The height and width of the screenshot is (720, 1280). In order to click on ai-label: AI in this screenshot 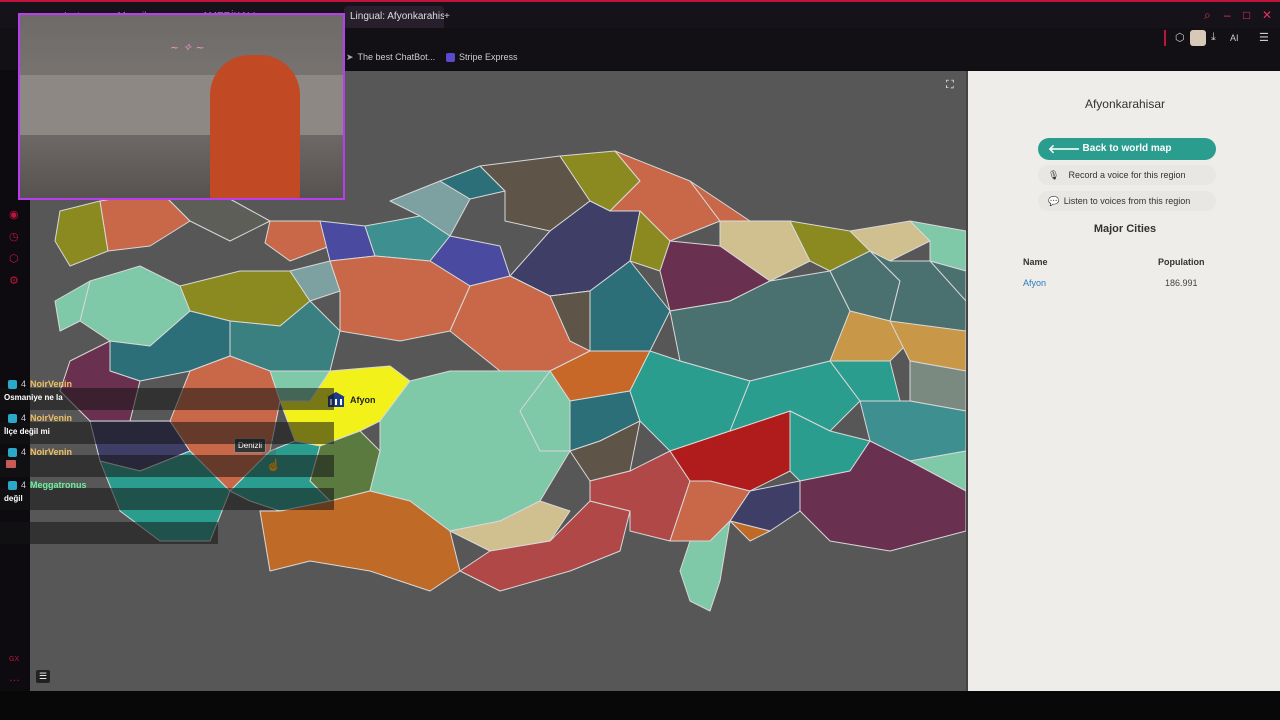, I will do `click(1234, 38)`.